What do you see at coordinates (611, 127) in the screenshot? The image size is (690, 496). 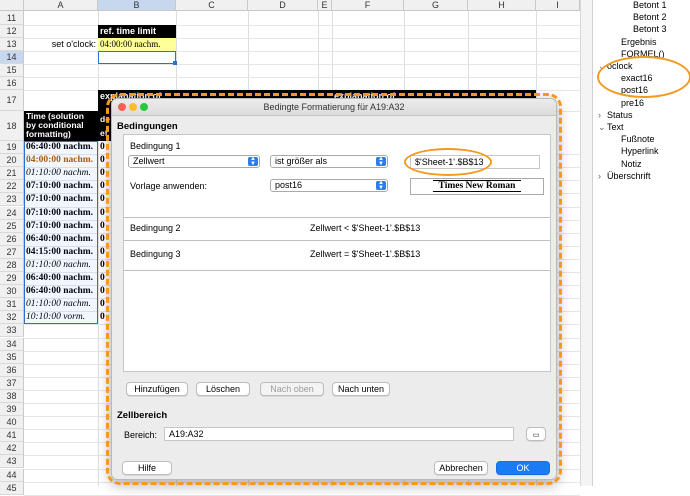 I see `navigator-item: ⌄ Text` at bounding box center [611, 127].